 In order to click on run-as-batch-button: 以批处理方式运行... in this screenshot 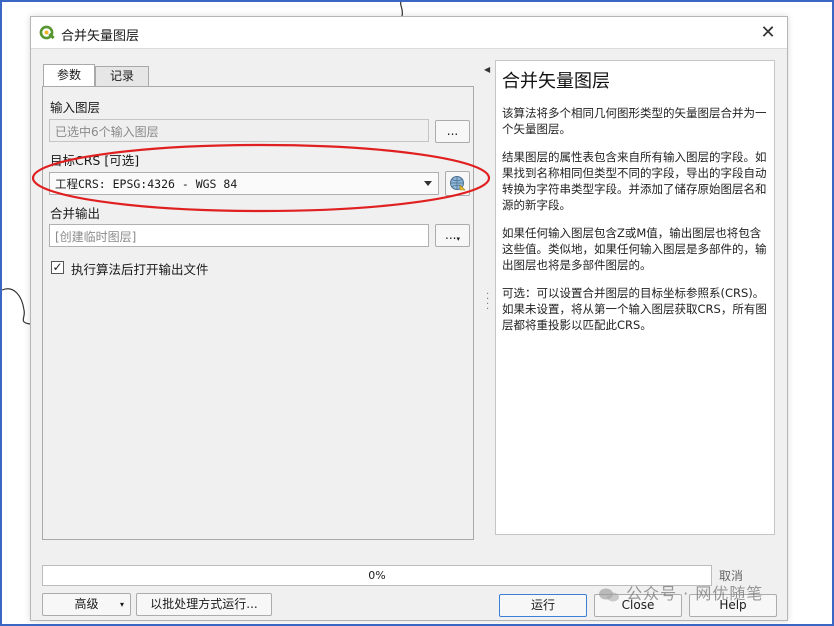, I will do `click(204, 604)`.